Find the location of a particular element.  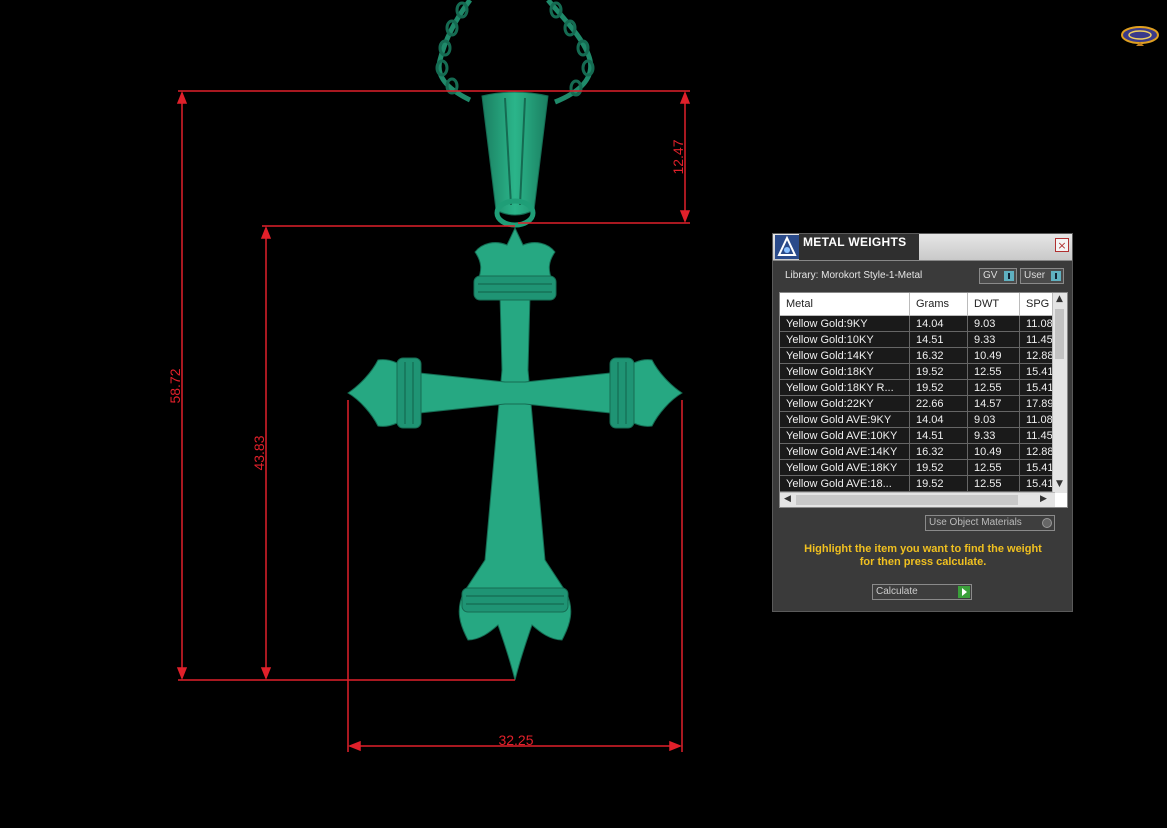

chain is located at coordinates (515, 52).